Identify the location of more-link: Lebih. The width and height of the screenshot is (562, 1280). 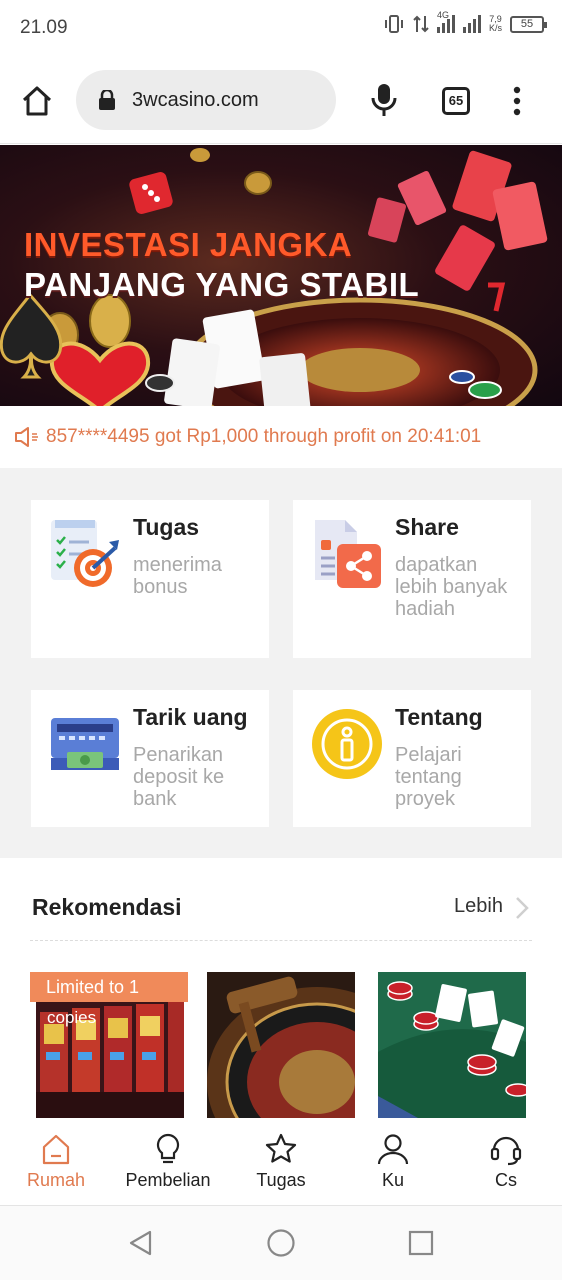
(478, 906).